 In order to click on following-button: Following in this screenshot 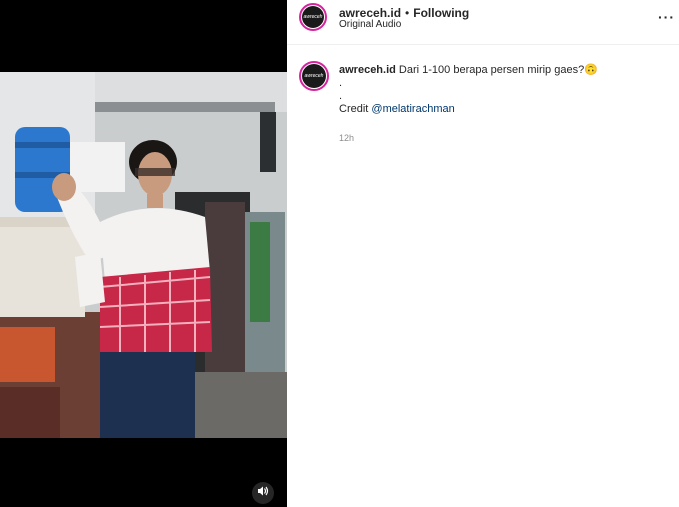, I will do `click(441, 13)`.